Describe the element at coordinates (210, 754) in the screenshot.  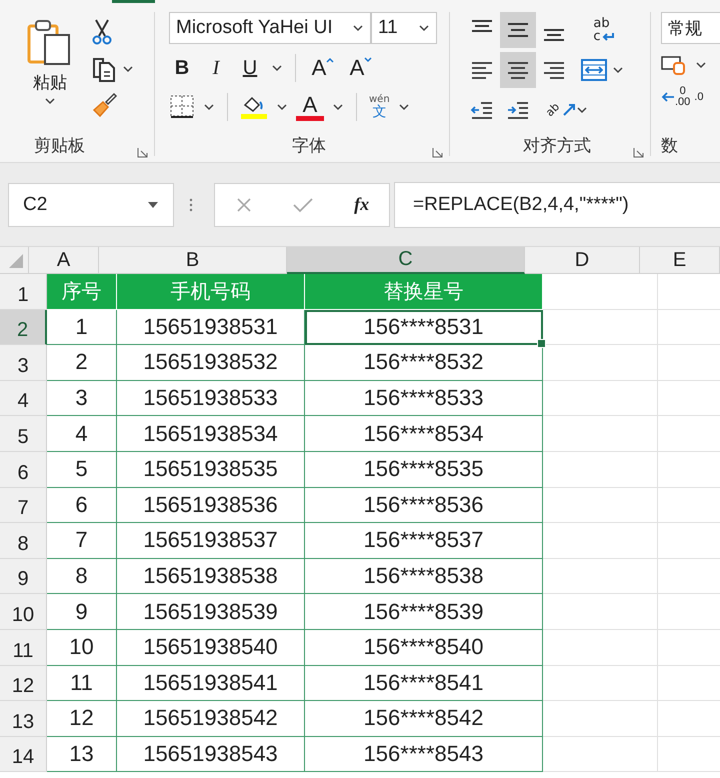
I see `table-cell: 15651938543` at that location.